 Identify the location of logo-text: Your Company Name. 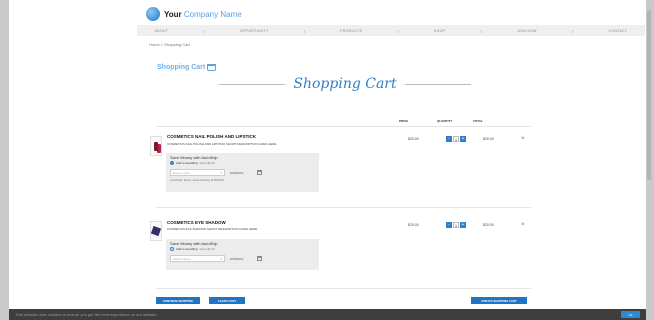
(203, 14).